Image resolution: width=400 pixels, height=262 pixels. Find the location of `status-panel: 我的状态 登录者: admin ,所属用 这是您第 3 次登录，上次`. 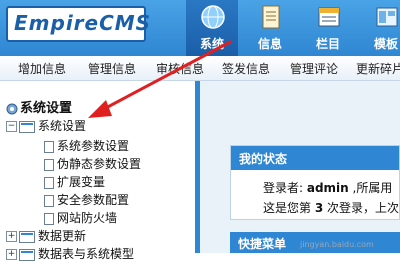

status-panel: 我的状态 登录者: admin ,所属用 这是您第 3 次登录，上次 is located at coordinates (315, 182).